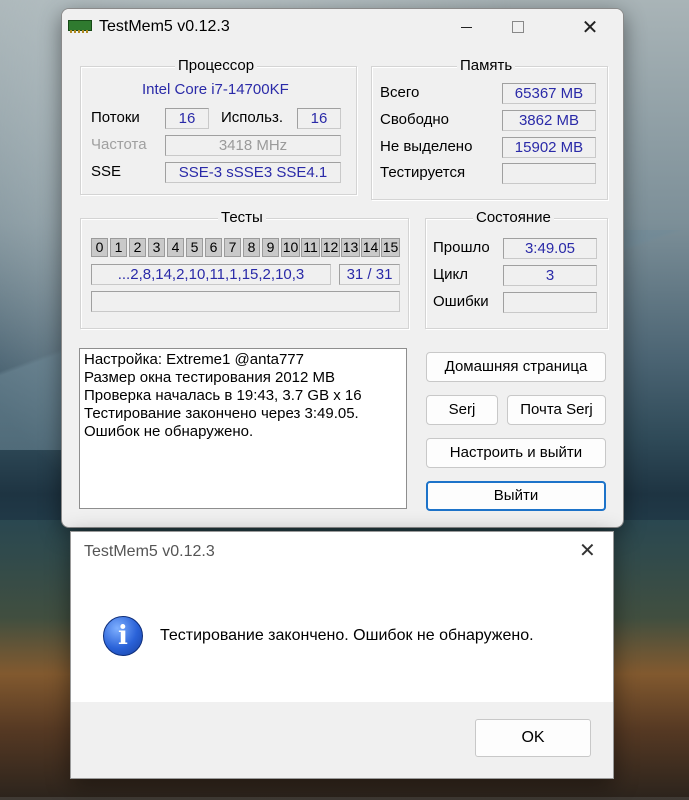 The width and height of the screenshot is (689, 800). What do you see at coordinates (80, 26) in the screenshot?
I see `memory-chip-icon` at bounding box center [80, 26].